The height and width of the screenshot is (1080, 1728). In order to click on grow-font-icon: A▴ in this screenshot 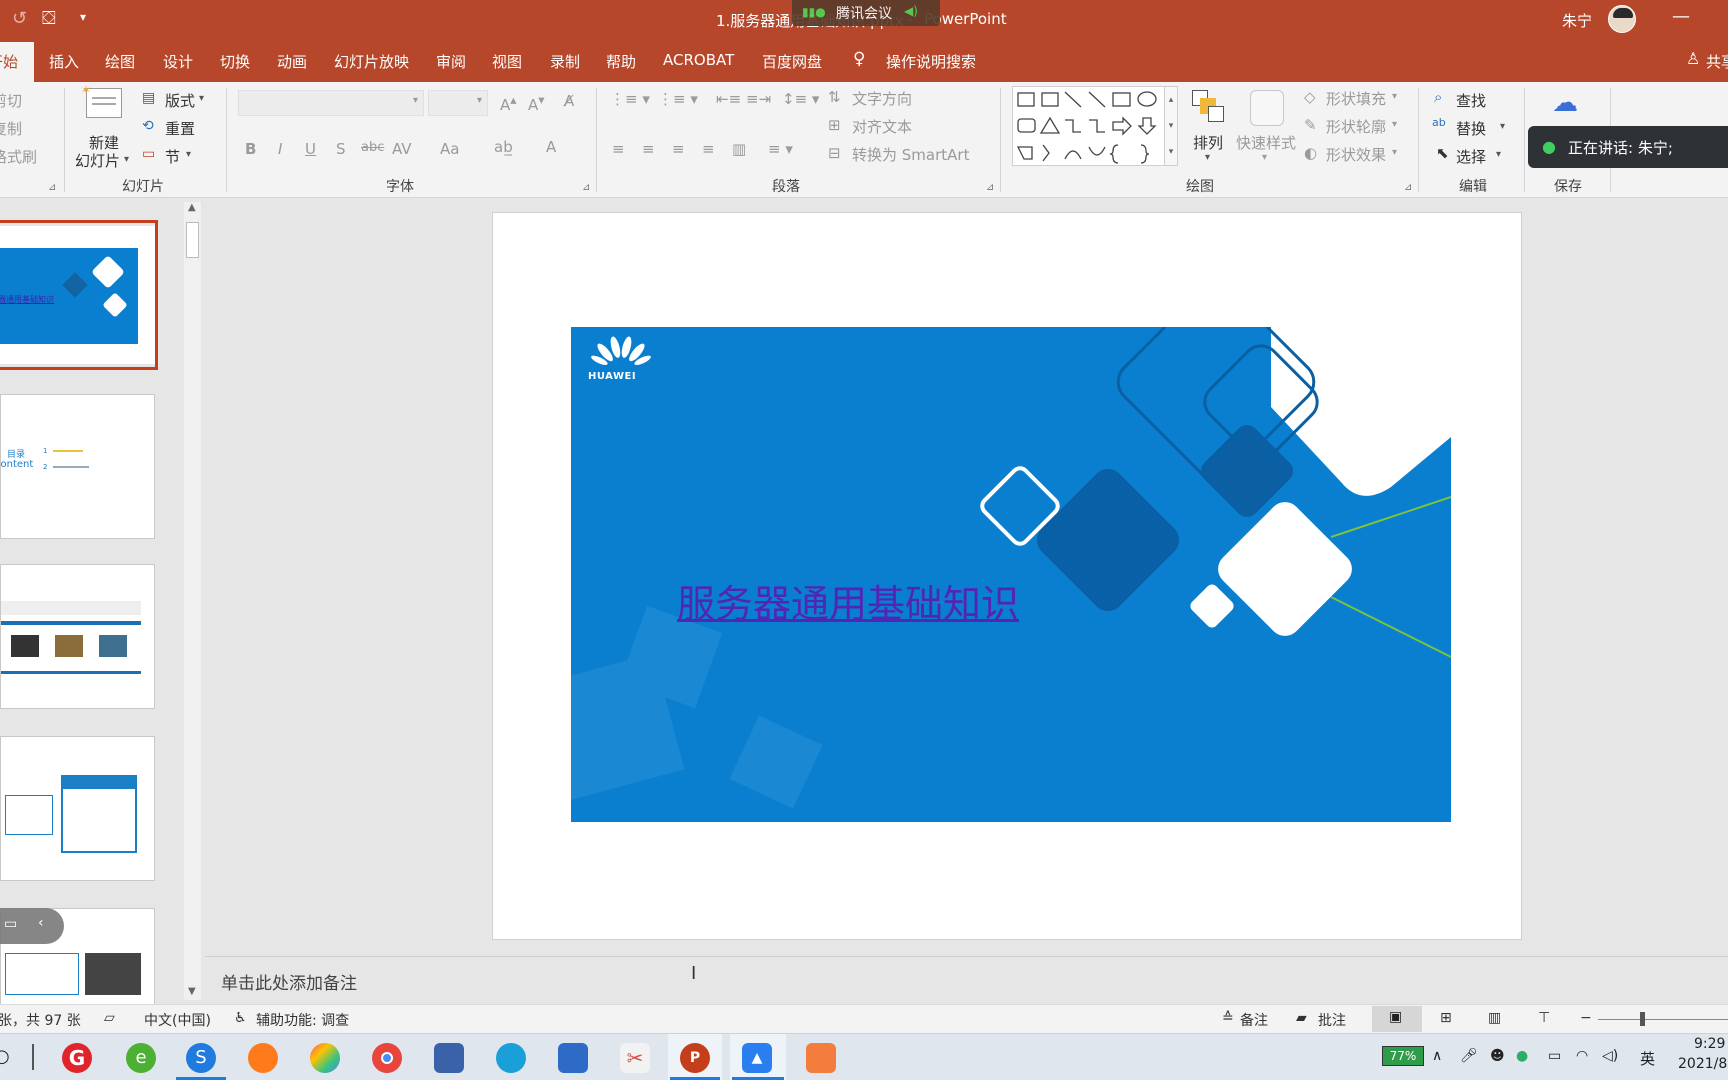, I will do `click(508, 103)`.